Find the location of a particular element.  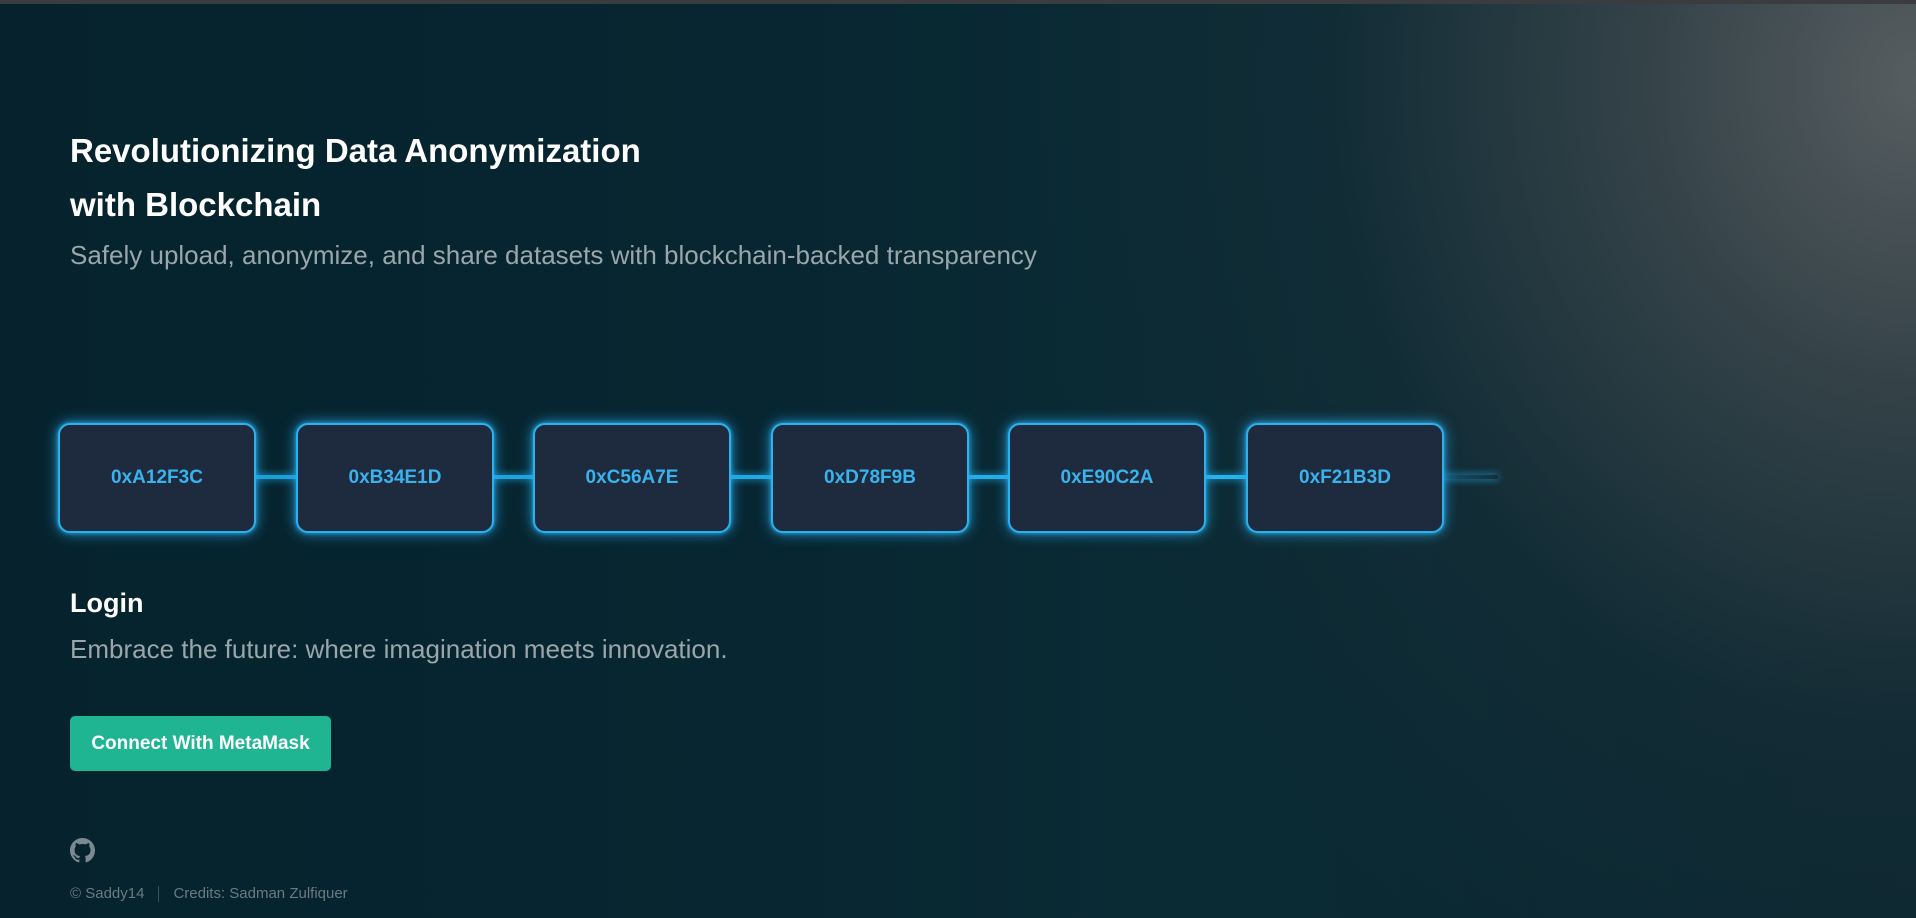

block-2: 0xB34E1D is located at coordinates (395, 478).